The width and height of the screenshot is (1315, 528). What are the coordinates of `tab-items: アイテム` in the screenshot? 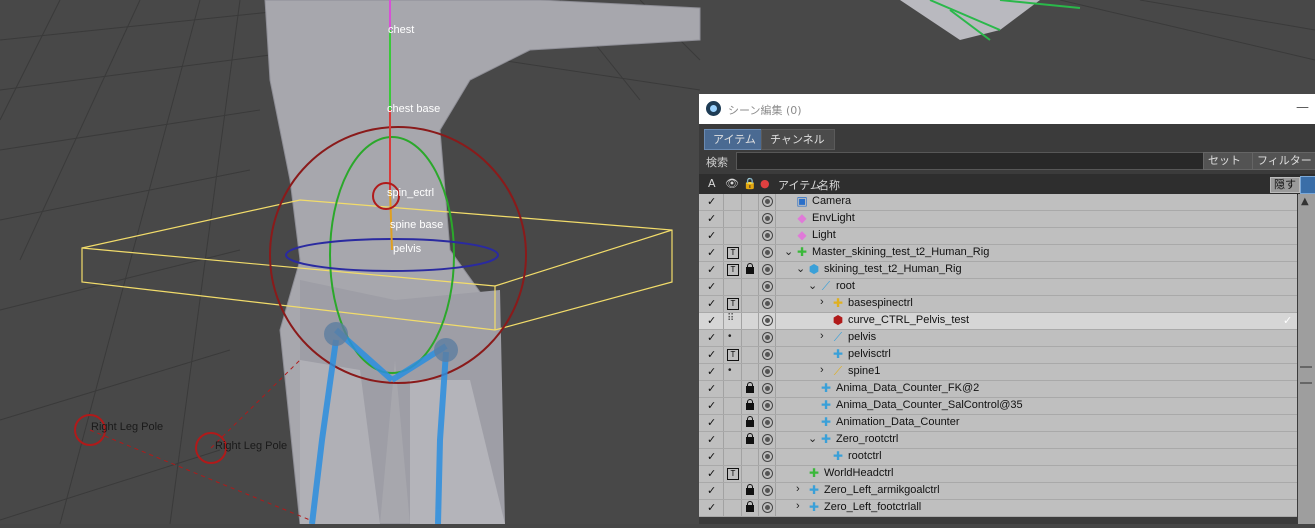 It's located at (734, 139).